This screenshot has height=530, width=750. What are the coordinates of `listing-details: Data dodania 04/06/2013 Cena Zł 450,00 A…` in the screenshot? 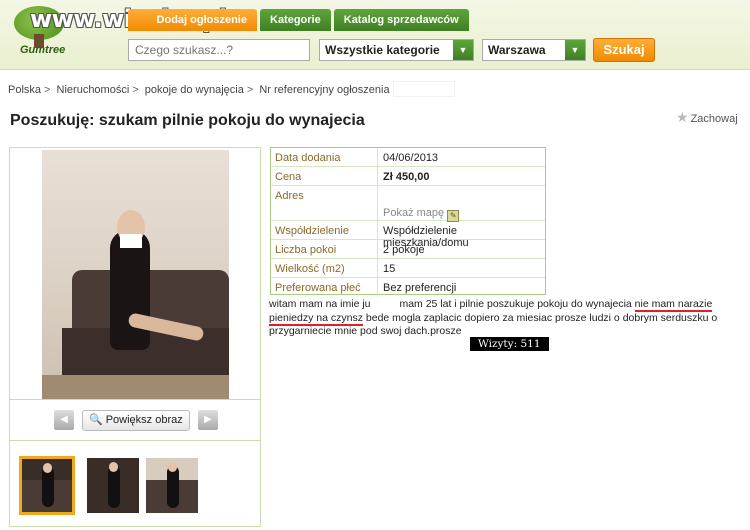 It's located at (408, 222).